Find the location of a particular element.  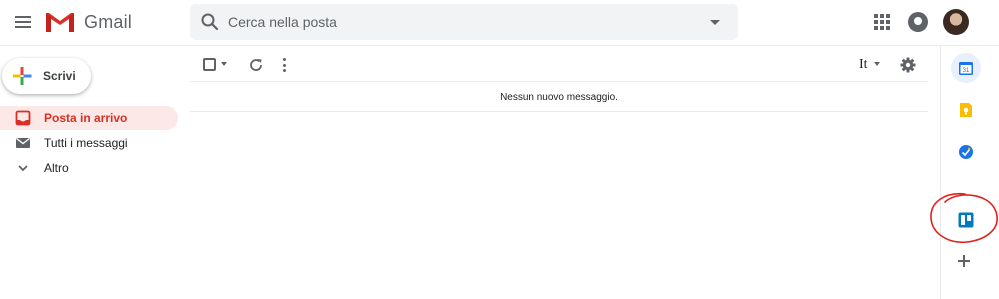

tasks-icon is located at coordinates (966, 152).